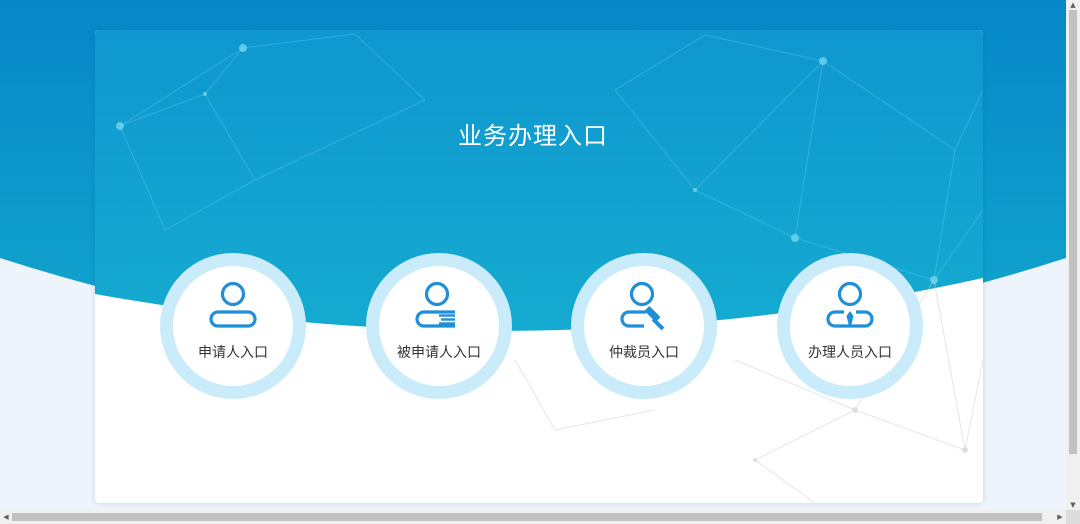 Image resolution: width=1080 pixels, height=524 pixels. What do you see at coordinates (1073, 232) in the screenshot?
I see `vertical-scroll-thumb` at bounding box center [1073, 232].